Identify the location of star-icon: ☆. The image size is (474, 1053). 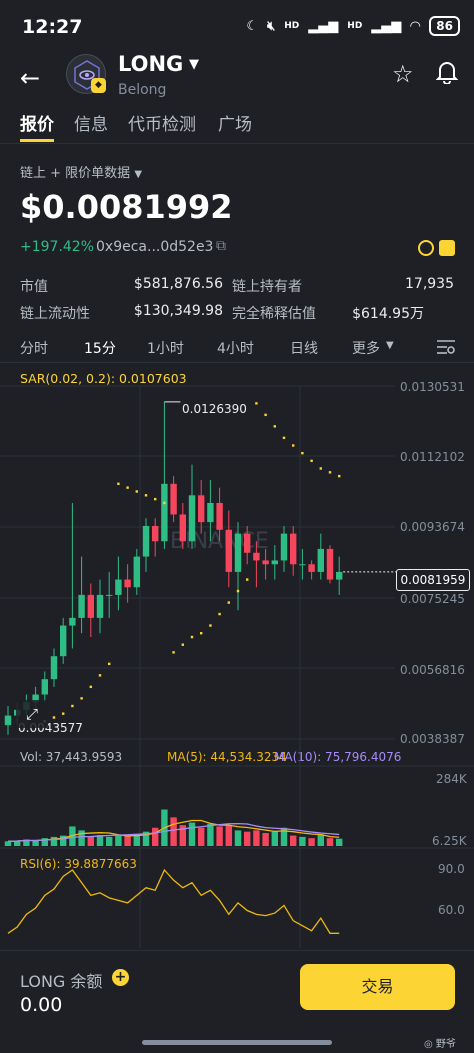
(403, 74).